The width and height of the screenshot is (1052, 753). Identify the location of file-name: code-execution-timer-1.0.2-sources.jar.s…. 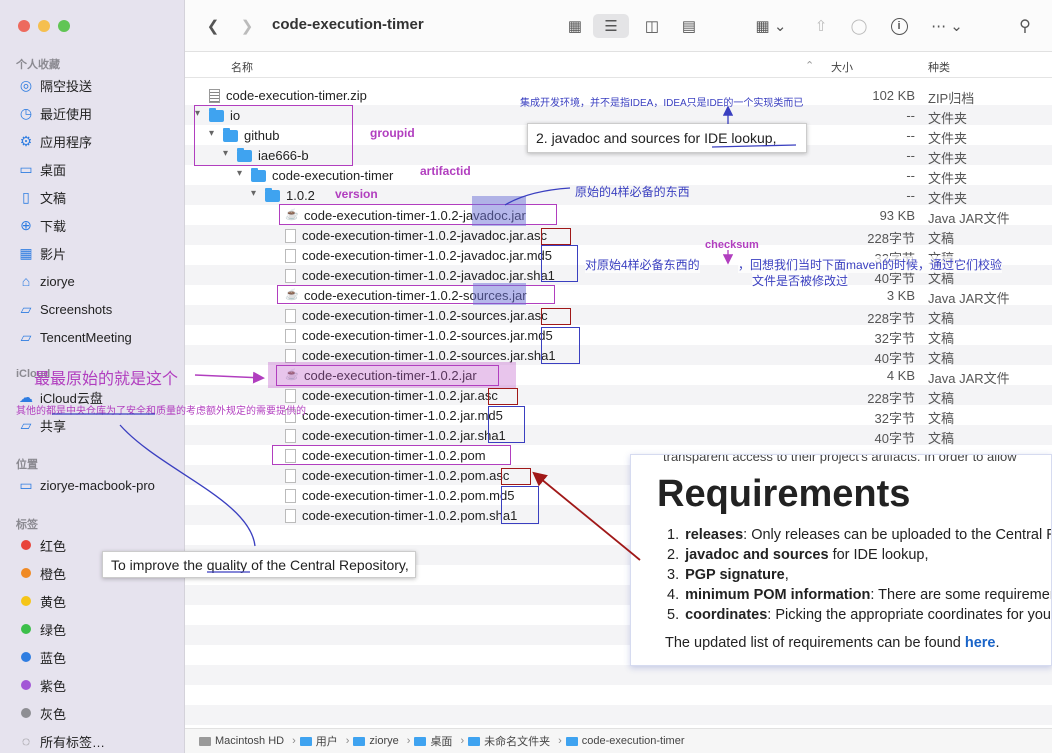
(429, 355).